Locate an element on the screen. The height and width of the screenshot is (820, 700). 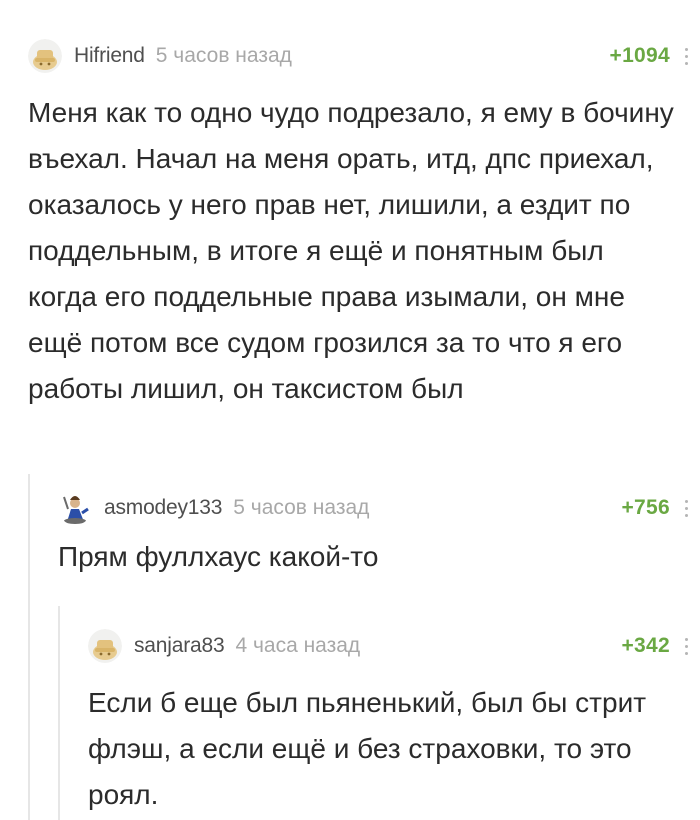
username: asmodey133 is located at coordinates (163, 508).